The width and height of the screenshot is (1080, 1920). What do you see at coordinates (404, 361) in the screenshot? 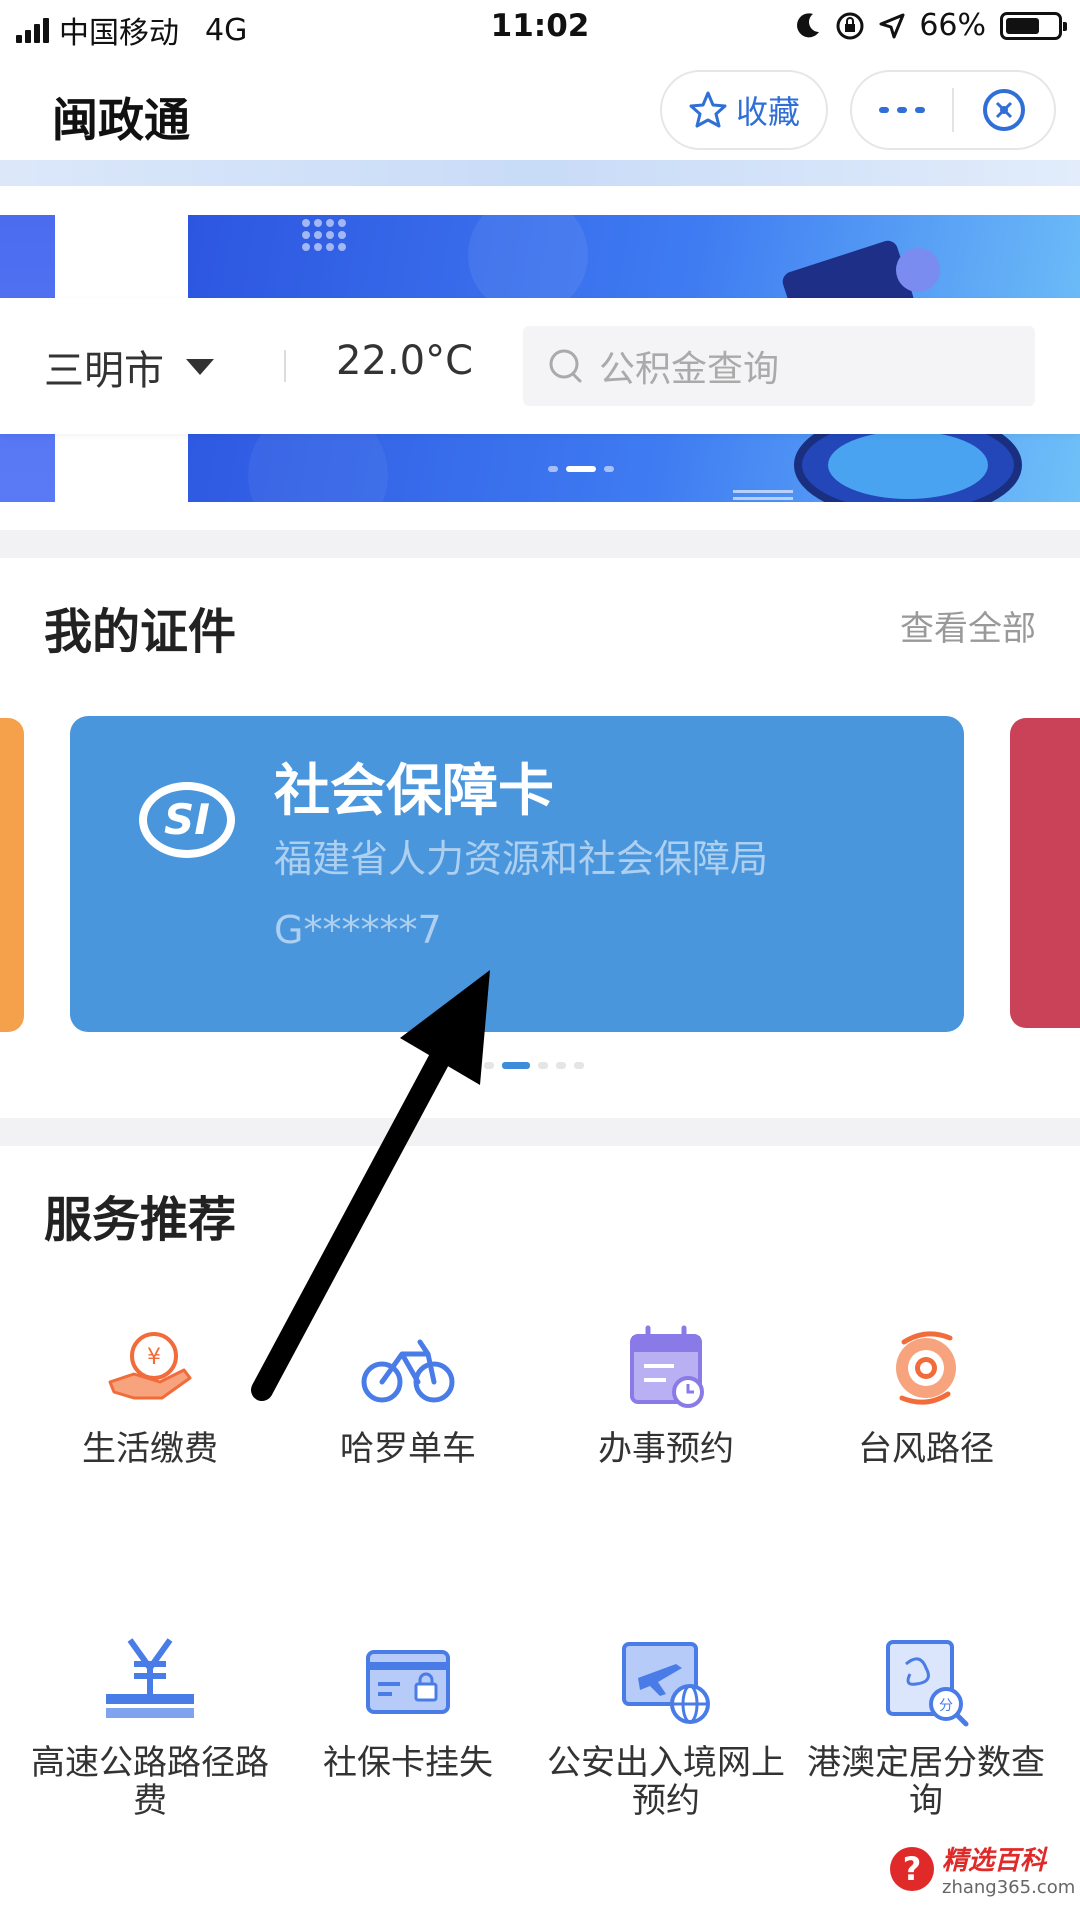
I see `temperature: 22.0°C` at bounding box center [404, 361].